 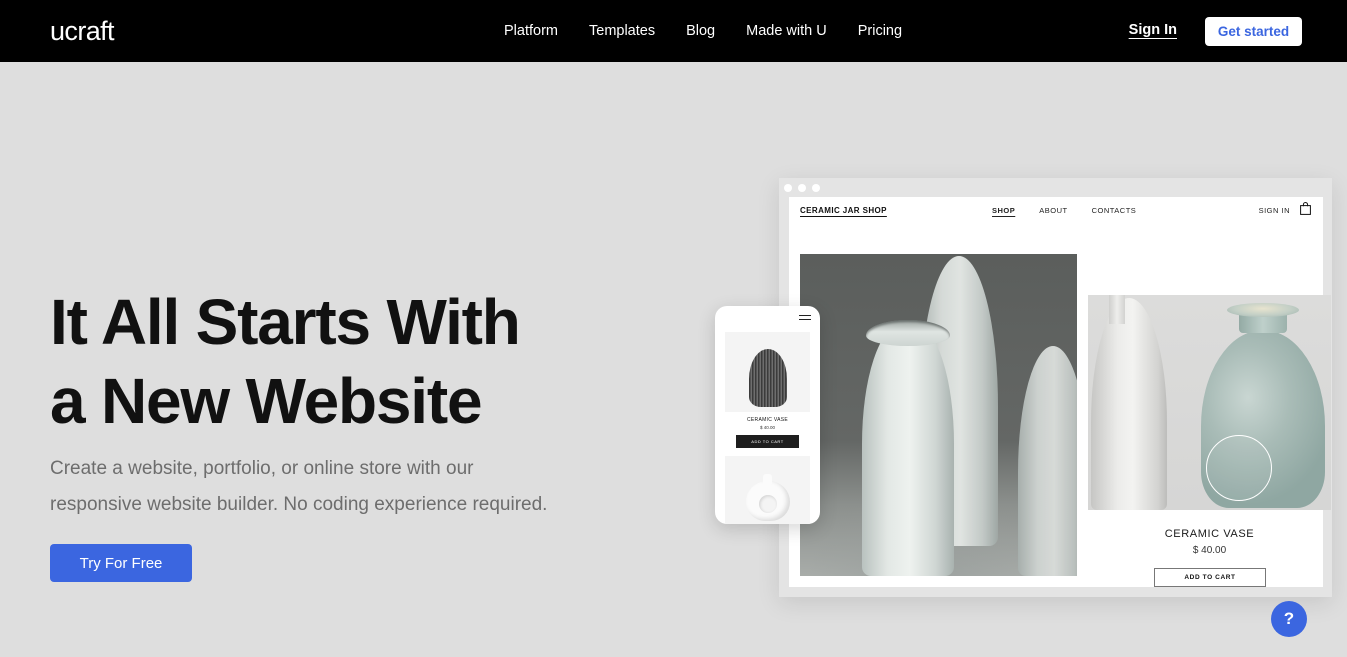 I want to click on shop-nav-item-contacts: CONTACTS, so click(x=1114, y=210).